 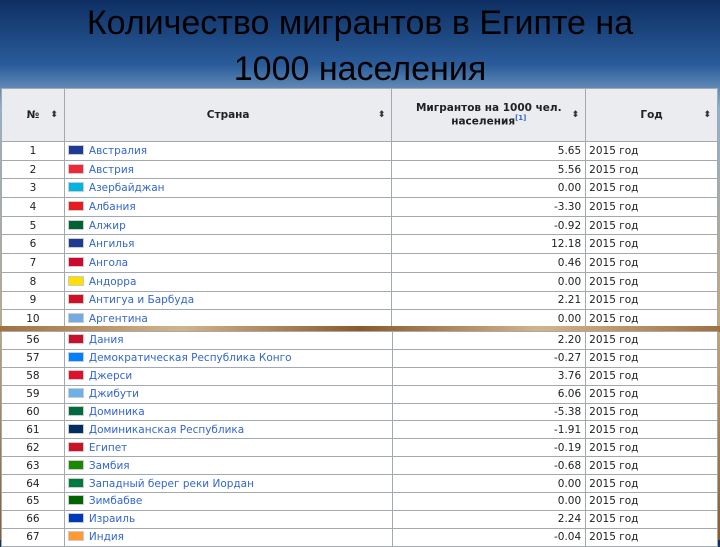 What do you see at coordinates (33, 376) in the screenshot?
I see `row-number: 58` at bounding box center [33, 376].